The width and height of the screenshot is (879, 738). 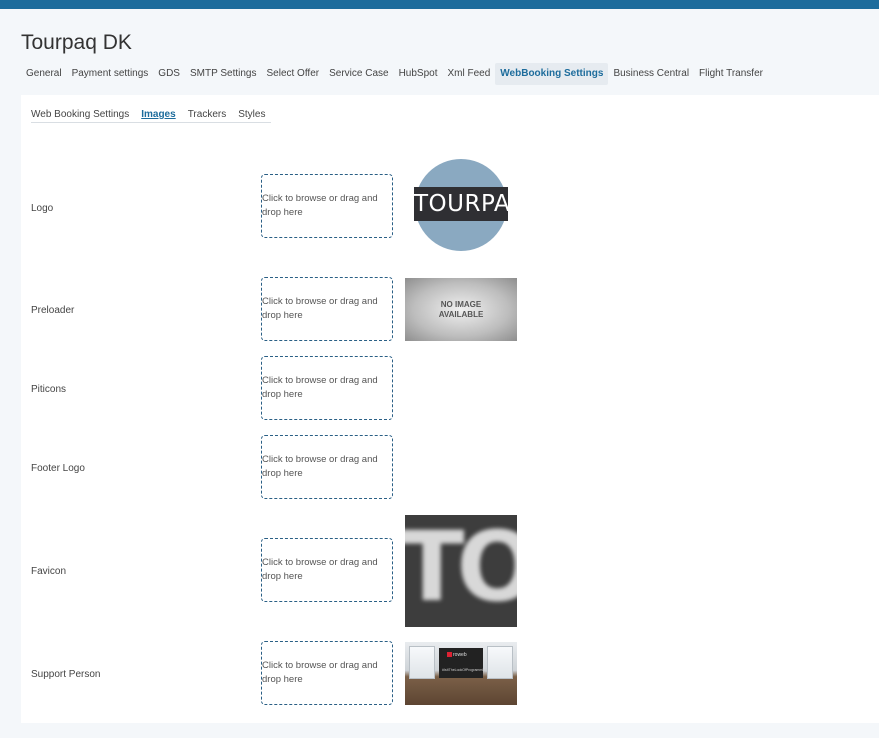 I want to click on logo-text: TOURPAQ, so click(x=465, y=204).